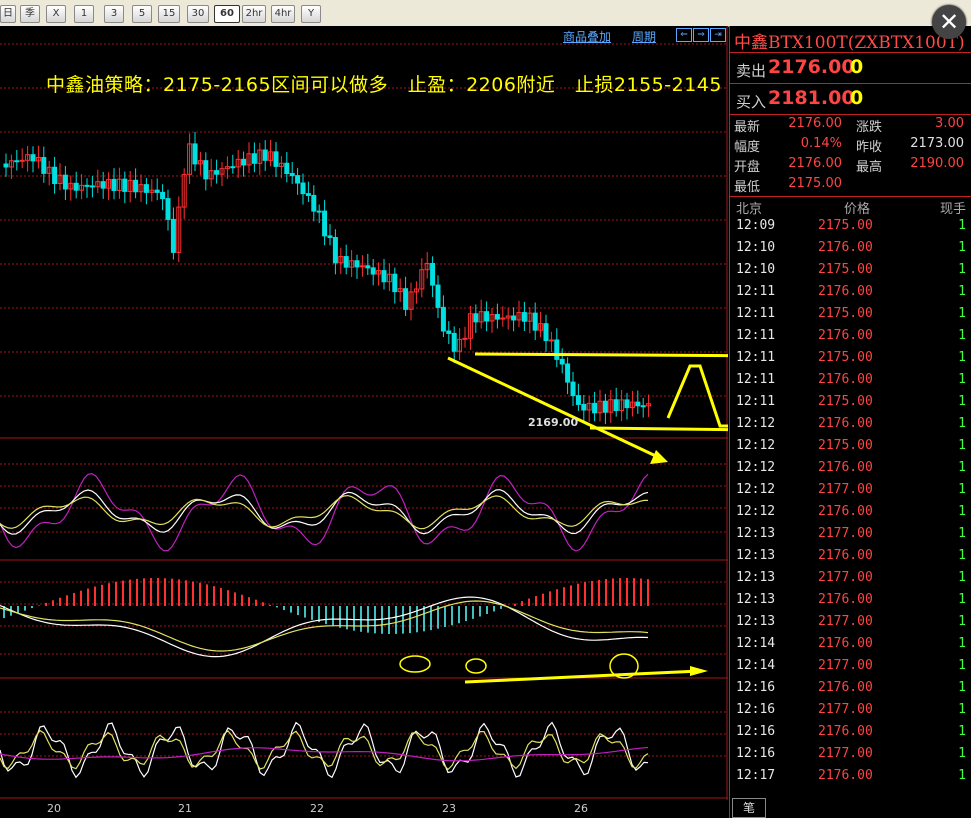  I want to click on sell-row: 卖出 2176.00 0, so click(850, 68).